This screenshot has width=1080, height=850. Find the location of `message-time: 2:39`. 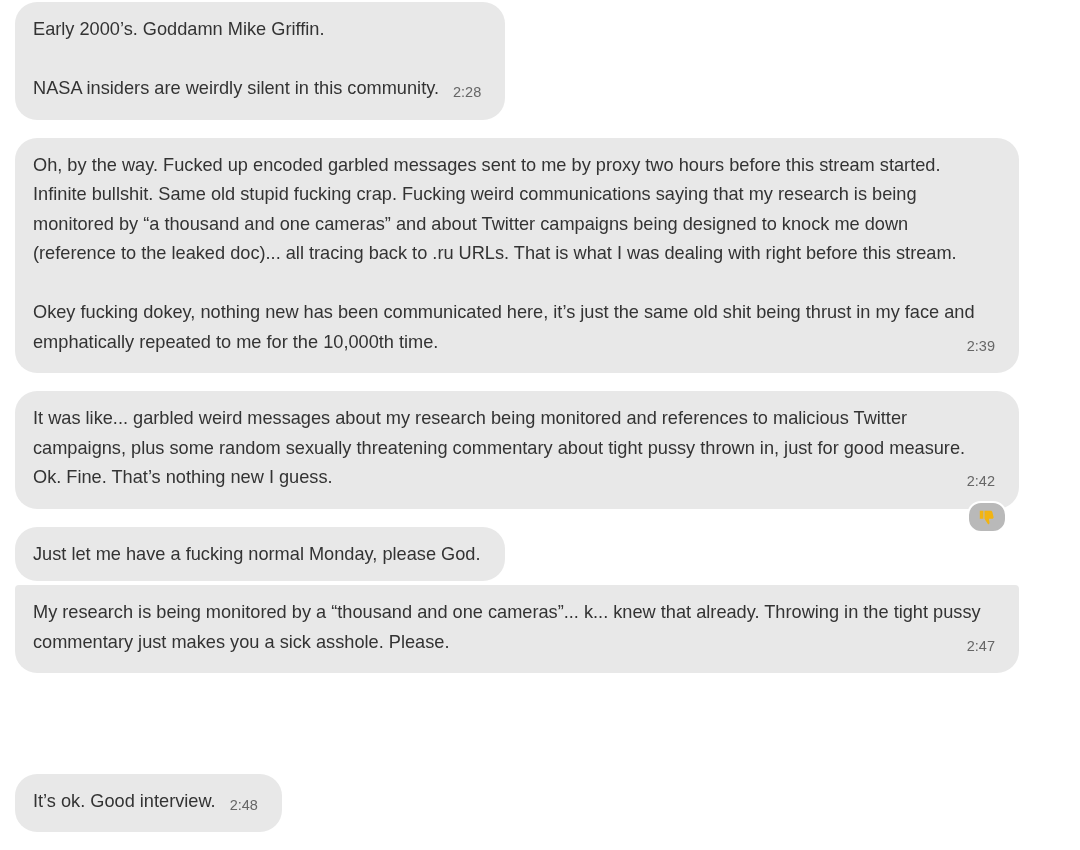

message-time: 2:39 is located at coordinates (980, 346).